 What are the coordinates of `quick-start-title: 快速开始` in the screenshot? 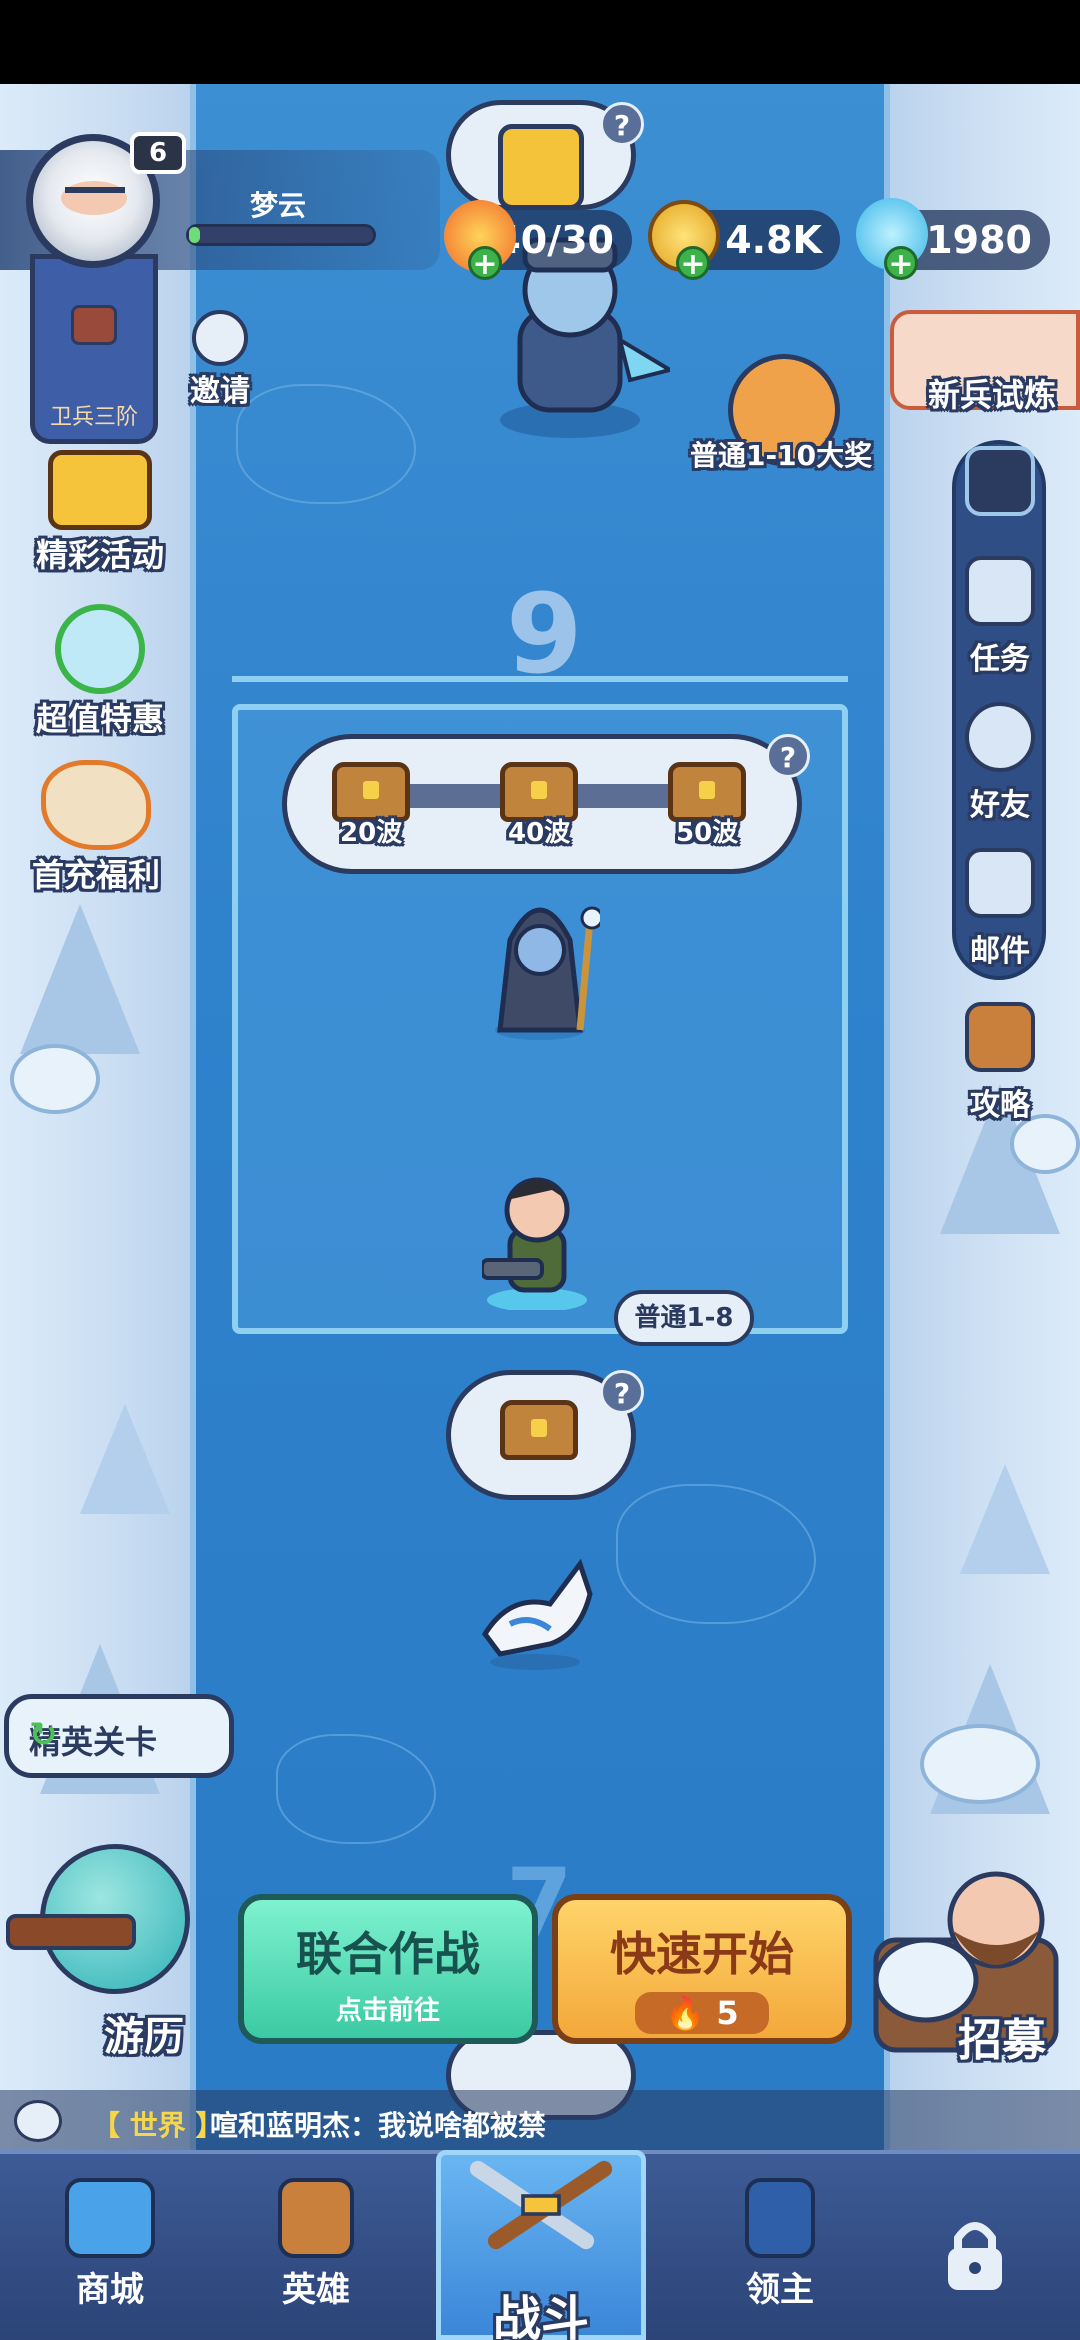 It's located at (702, 1954).